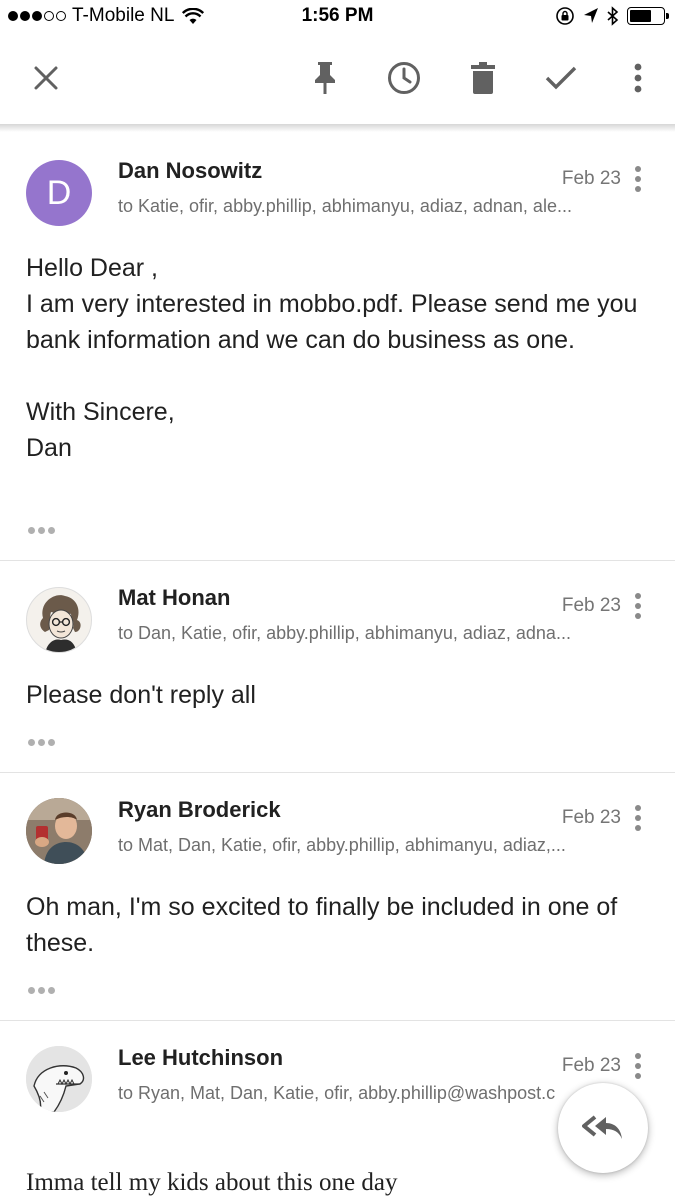 The width and height of the screenshot is (675, 1200). What do you see at coordinates (174, 597) in the screenshot?
I see `sender-name: Mat Honan` at bounding box center [174, 597].